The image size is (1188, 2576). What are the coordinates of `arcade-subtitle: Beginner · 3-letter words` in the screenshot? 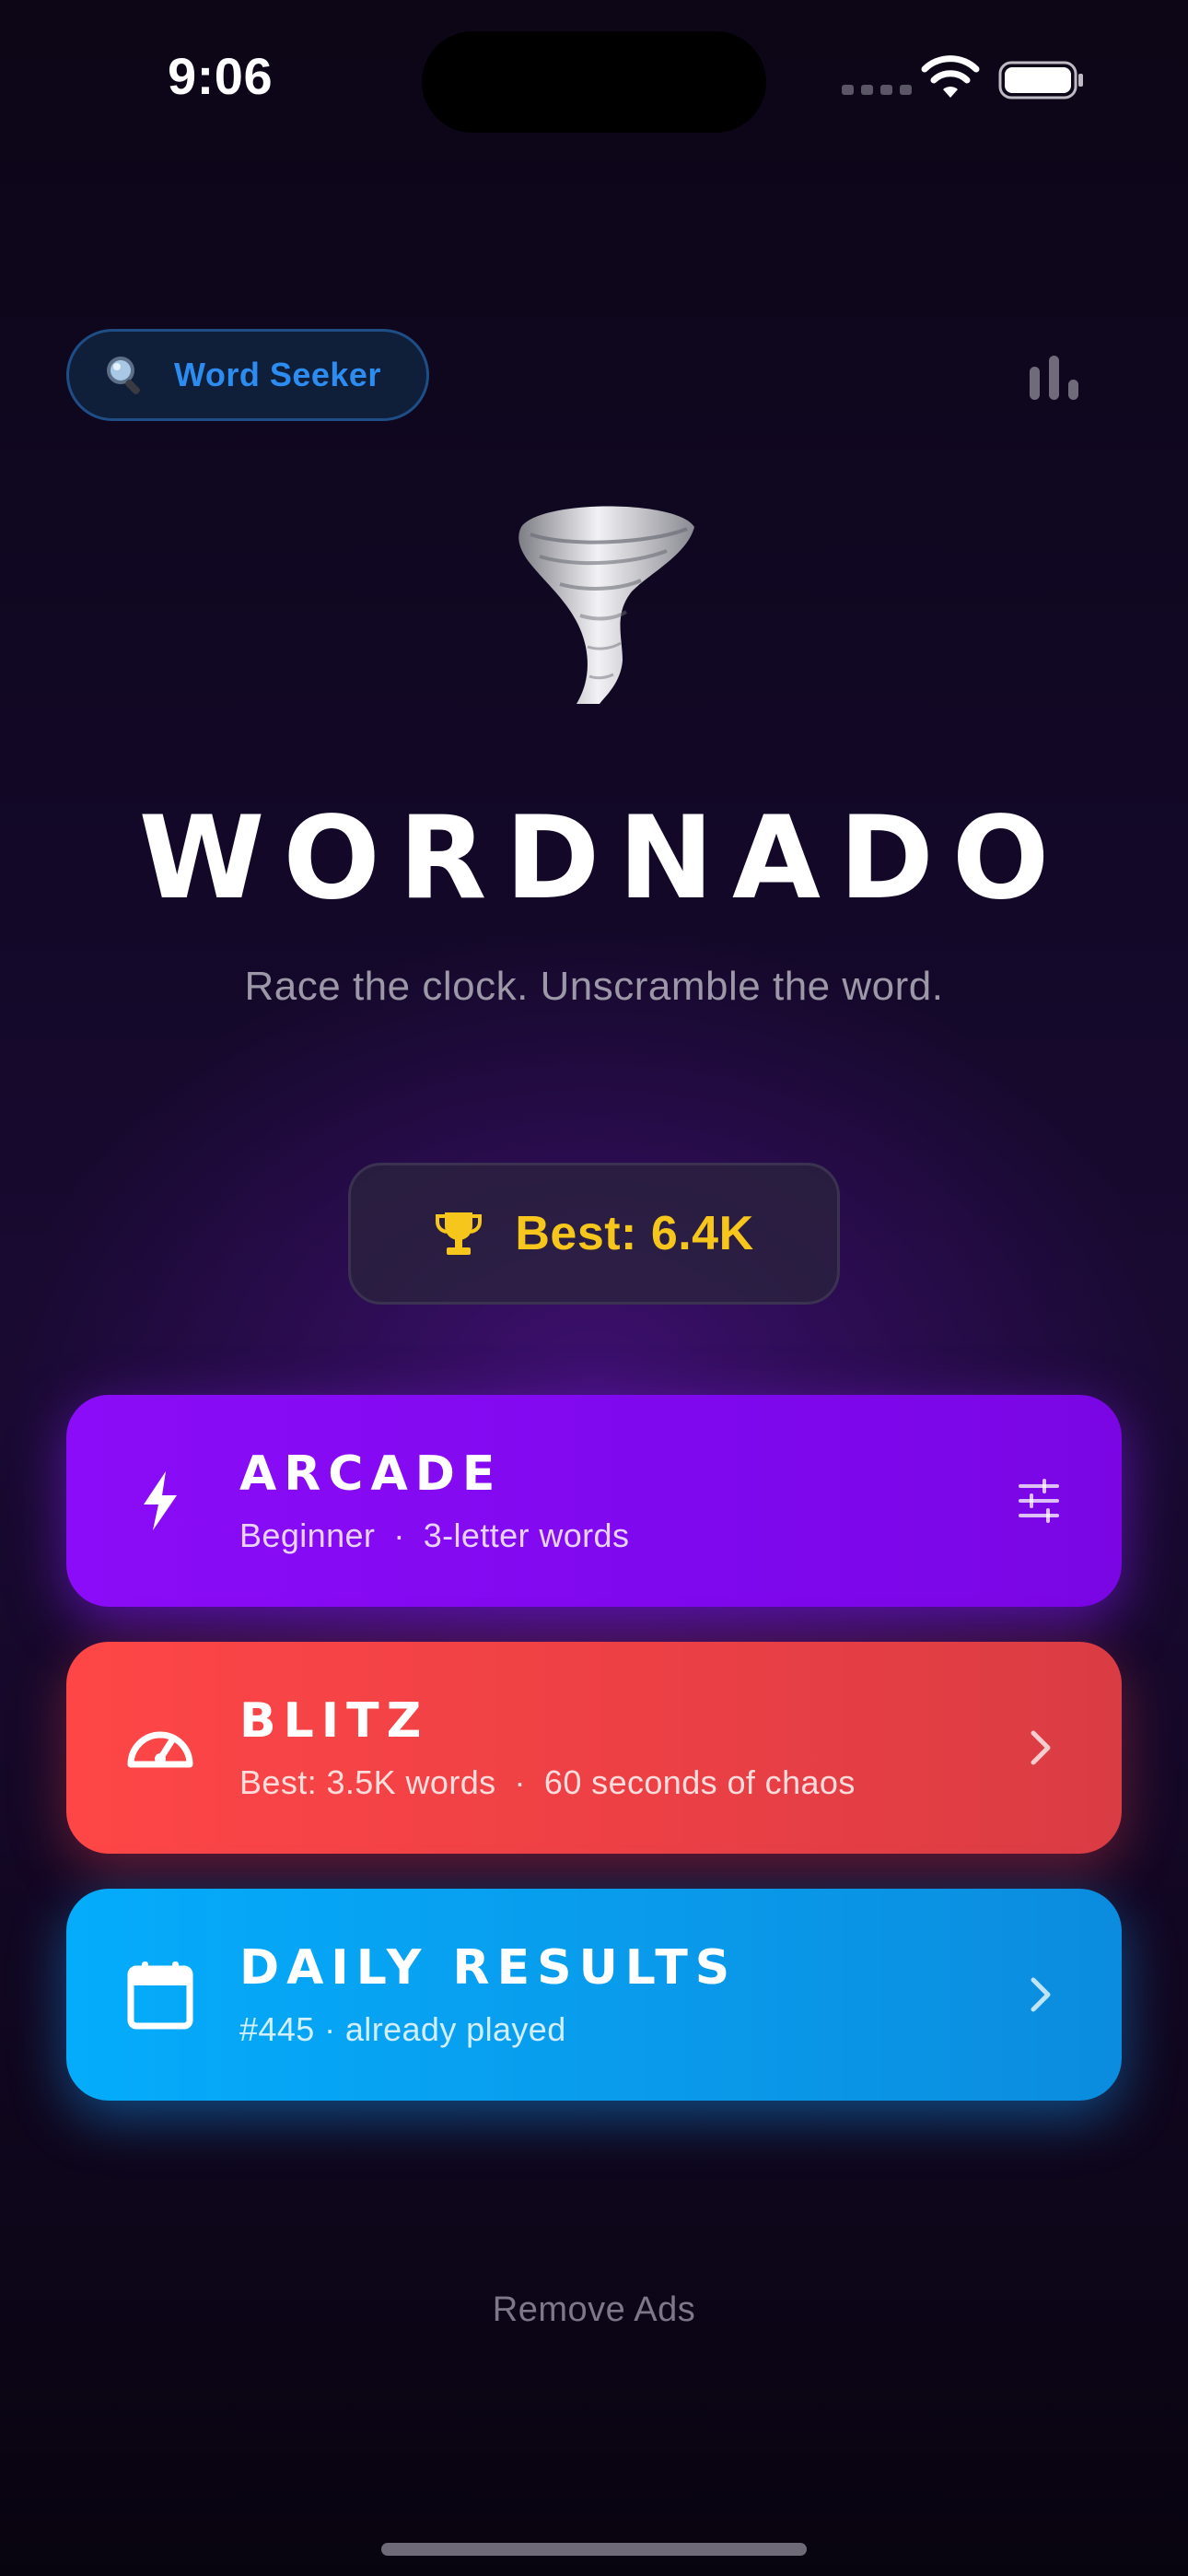 It's located at (434, 1535).